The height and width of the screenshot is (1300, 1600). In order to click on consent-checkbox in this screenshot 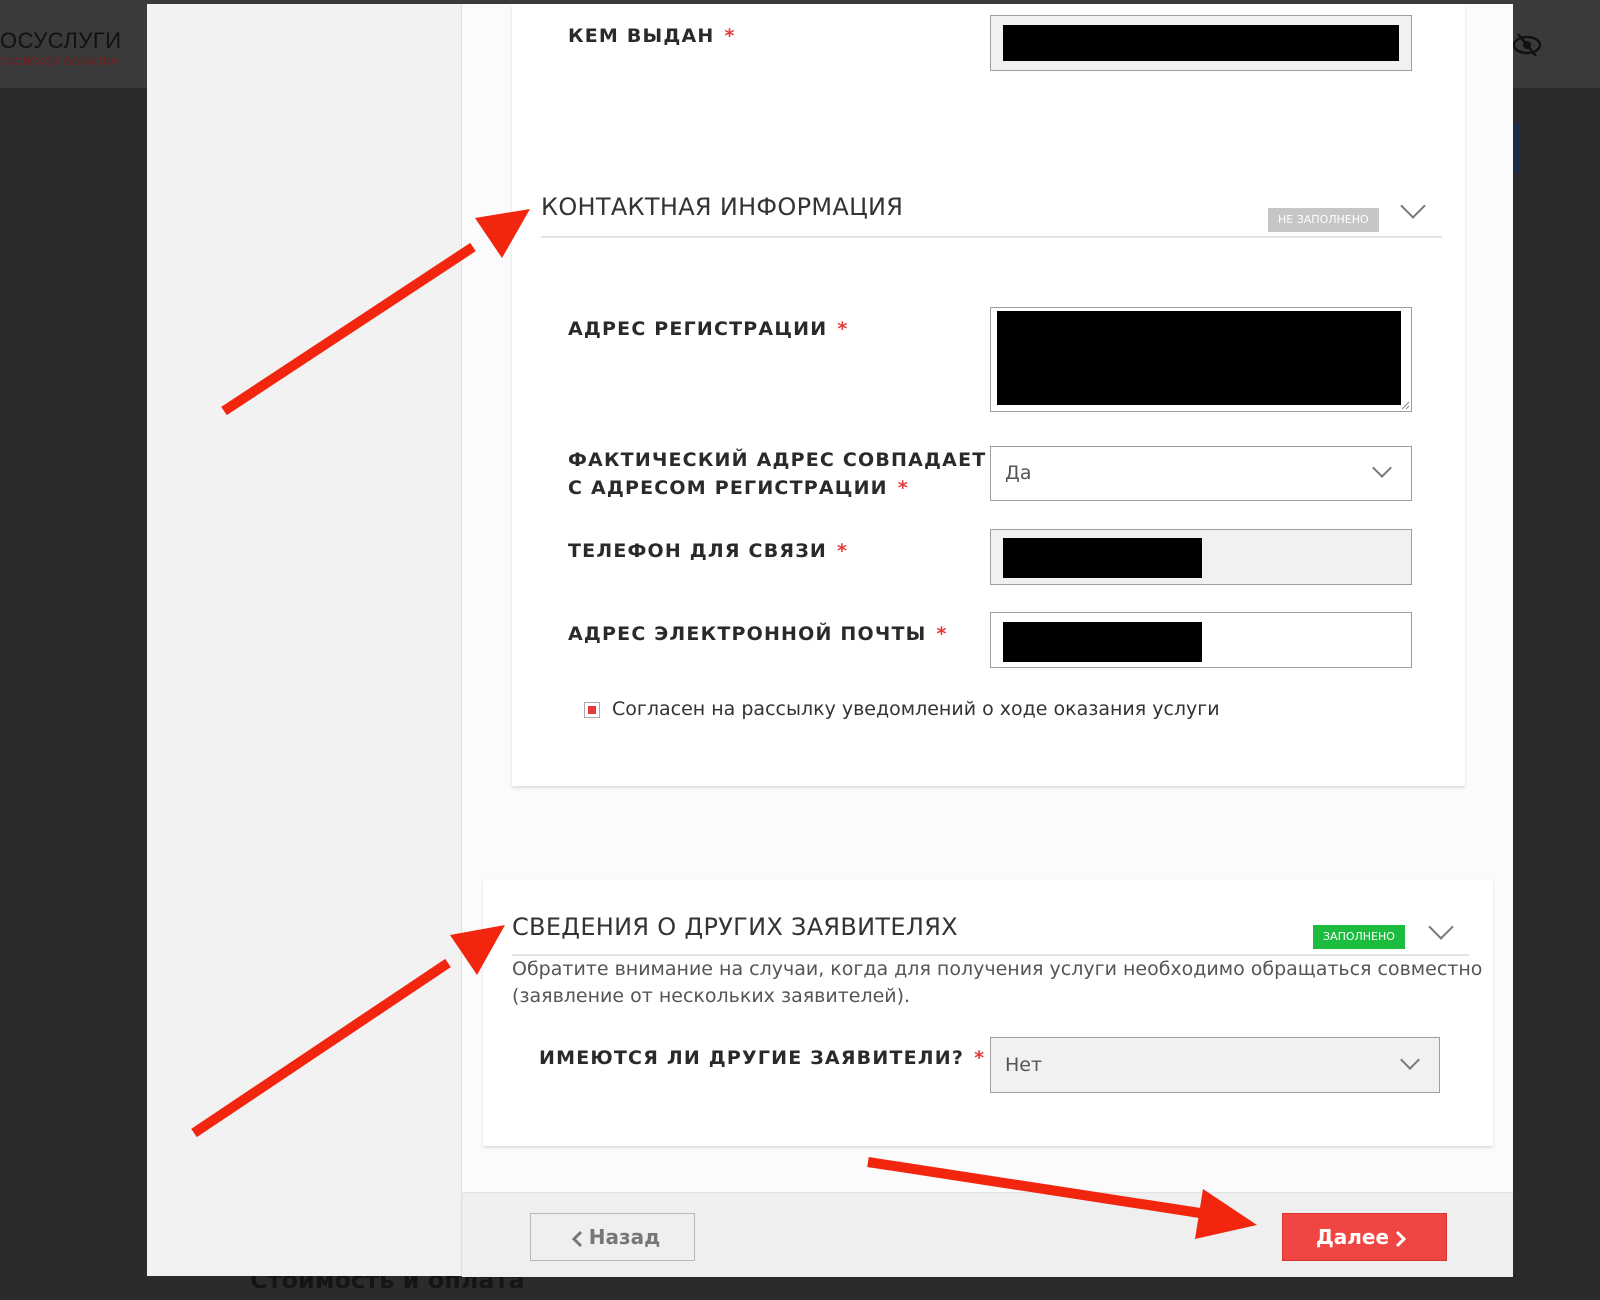, I will do `click(592, 710)`.